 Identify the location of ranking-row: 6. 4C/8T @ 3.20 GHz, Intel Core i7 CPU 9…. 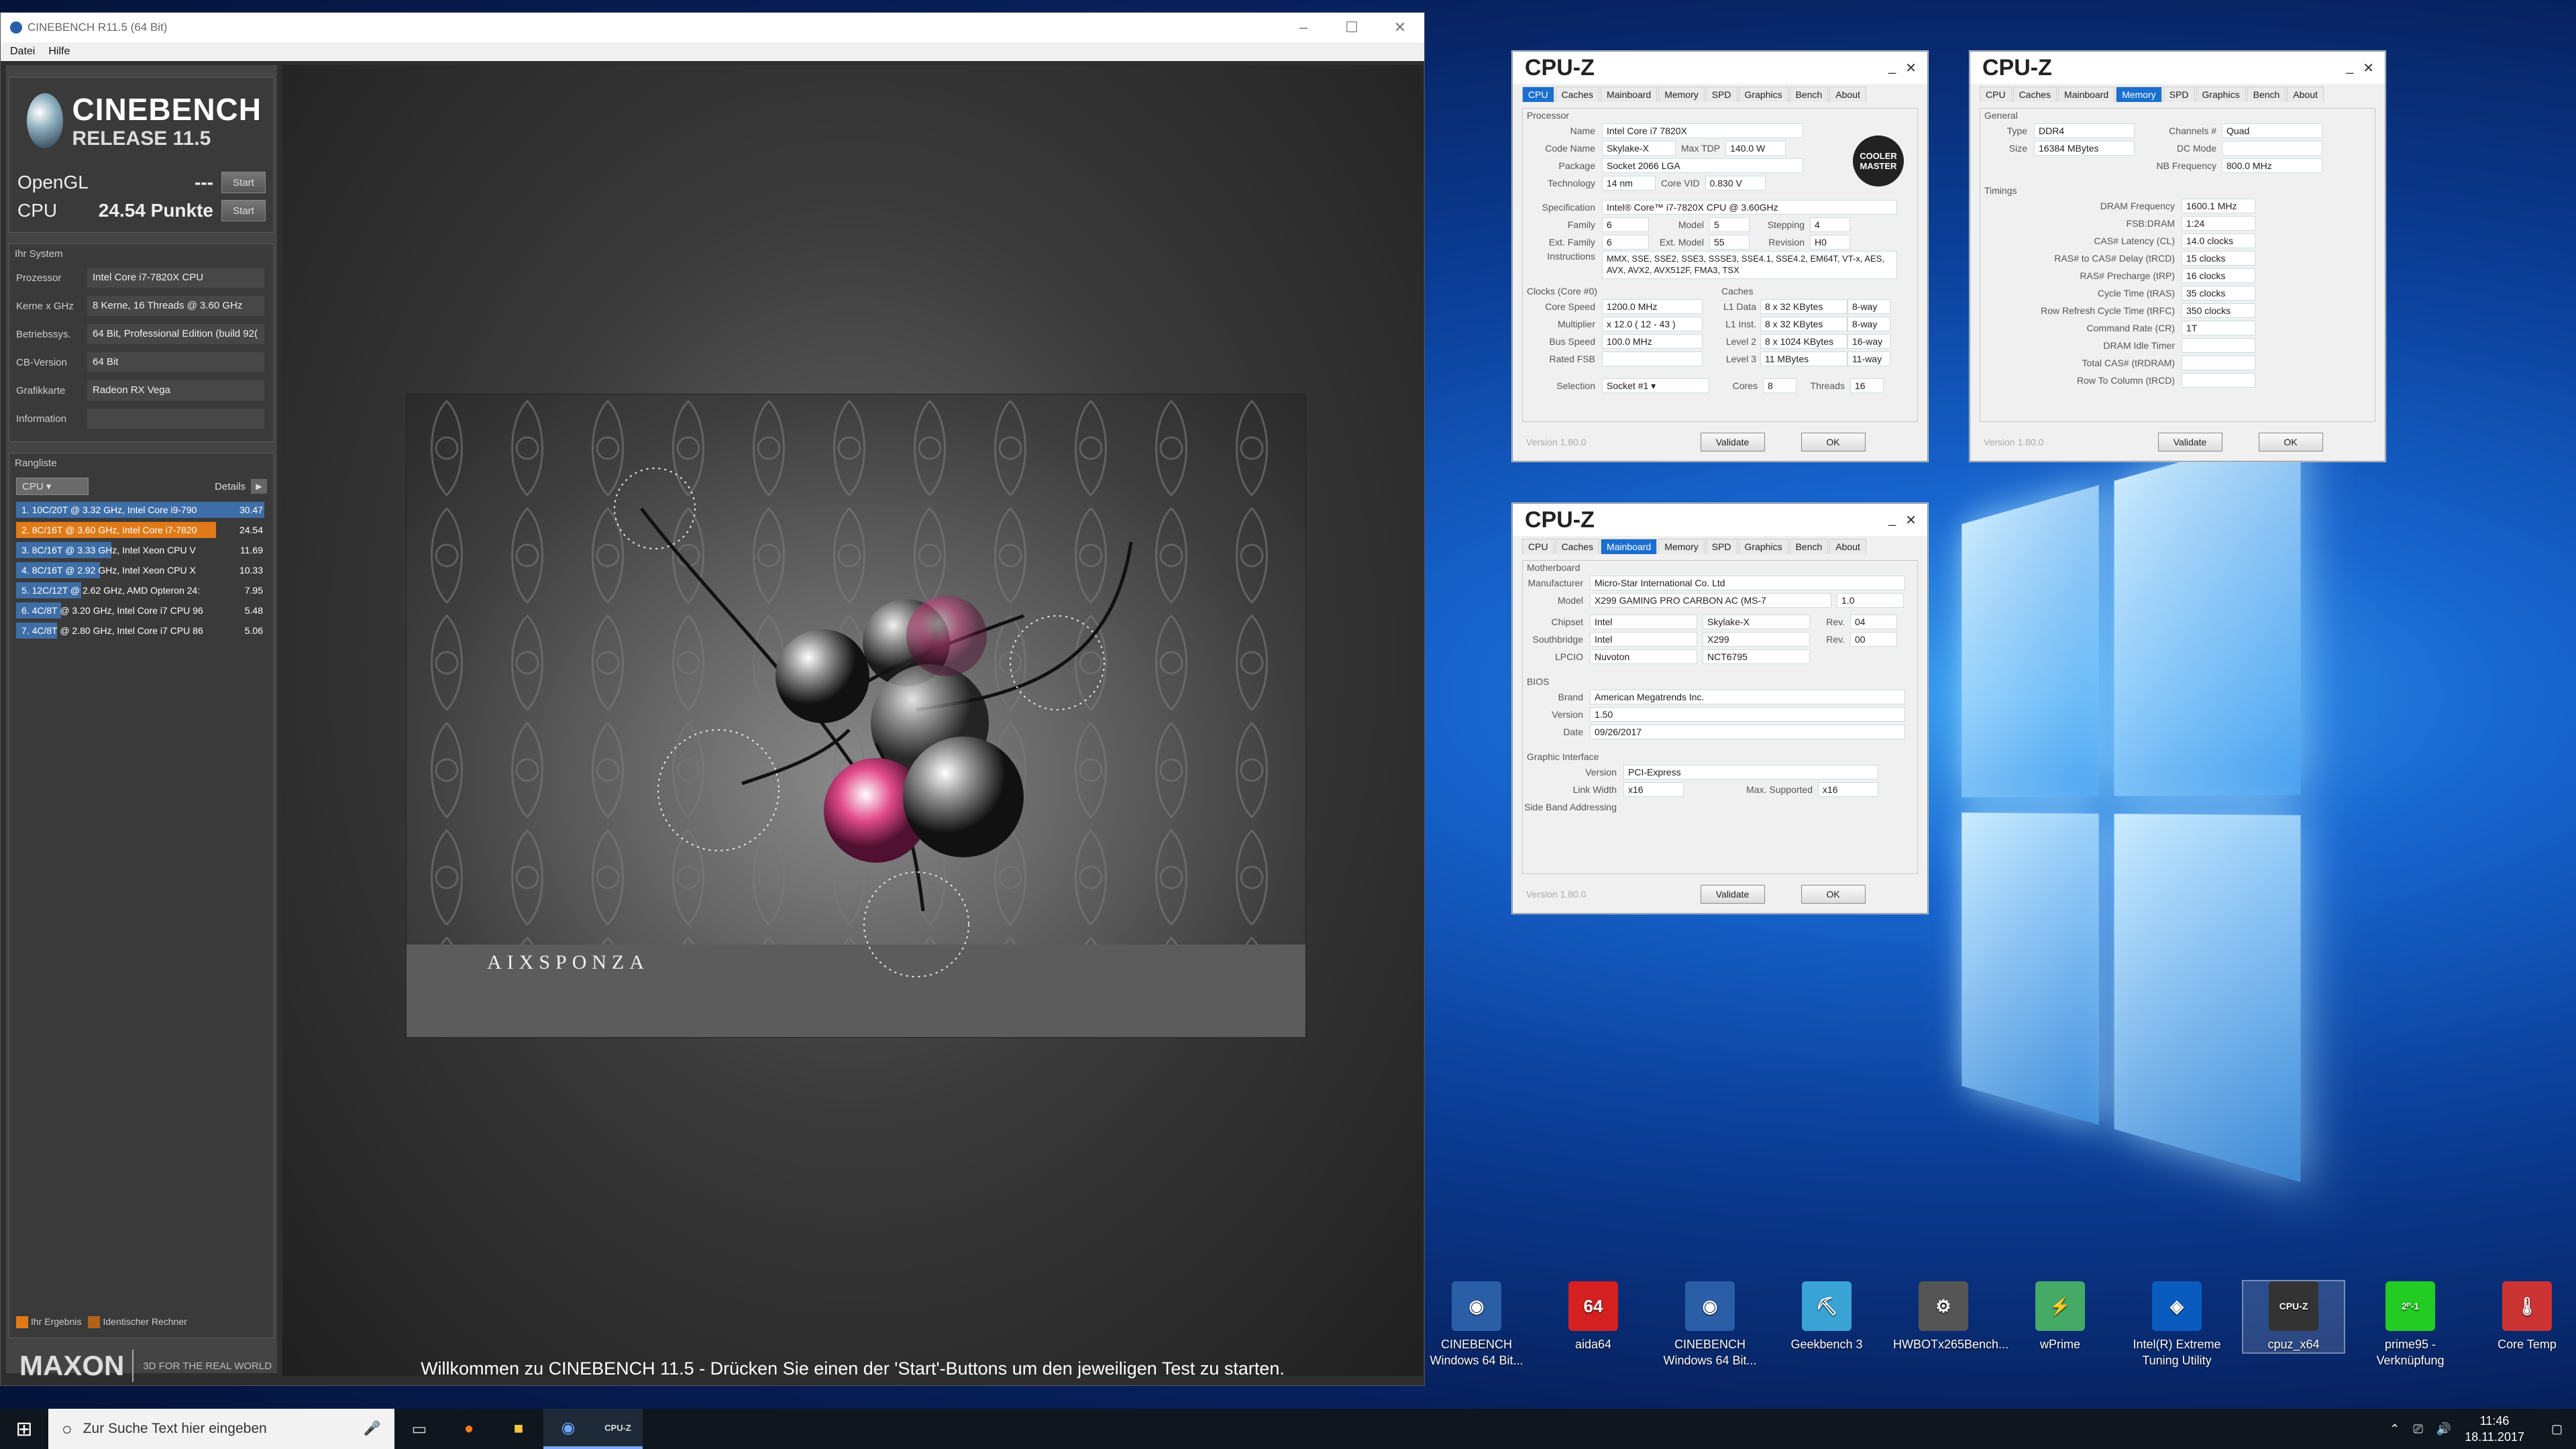
(141, 610).